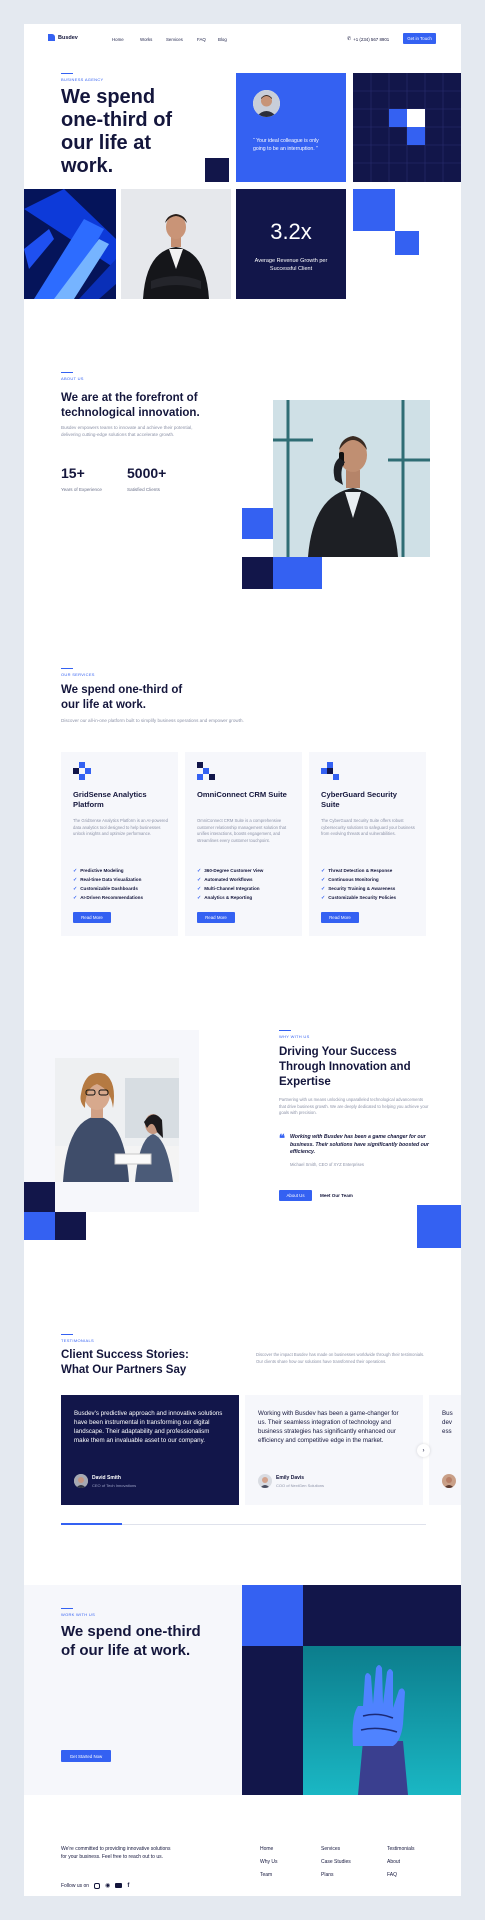  What do you see at coordinates (269, 1862) in the screenshot?
I see `footer-link-why-us: Why Us` at bounding box center [269, 1862].